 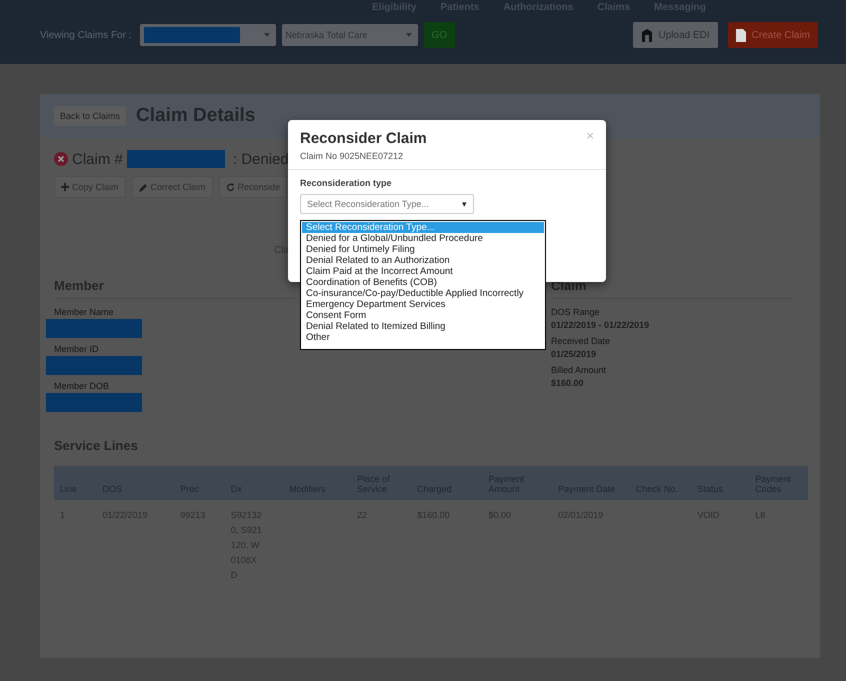 I want to click on pencil-icon, so click(x=143, y=187).